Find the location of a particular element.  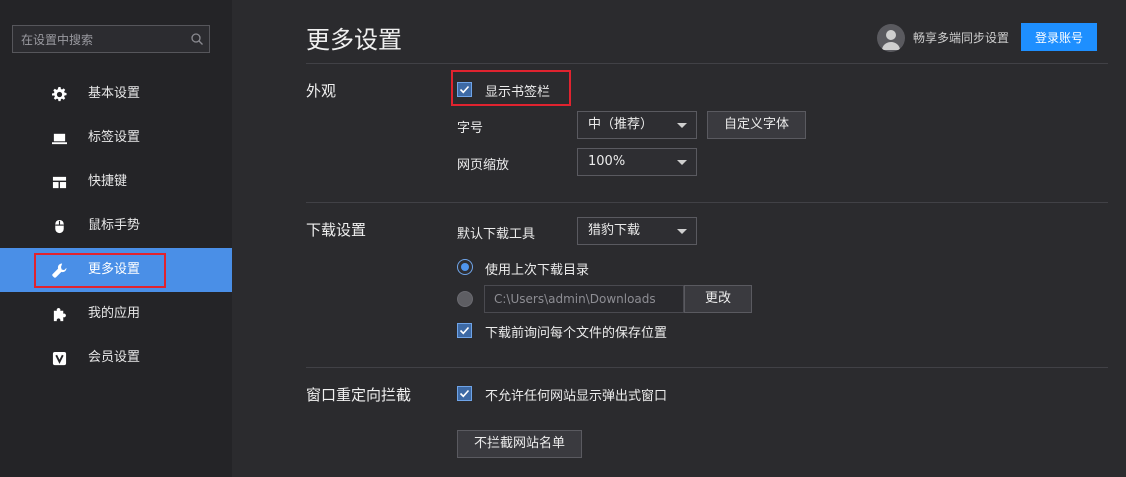

font-size-label: 字号 is located at coordinates (470, 128).